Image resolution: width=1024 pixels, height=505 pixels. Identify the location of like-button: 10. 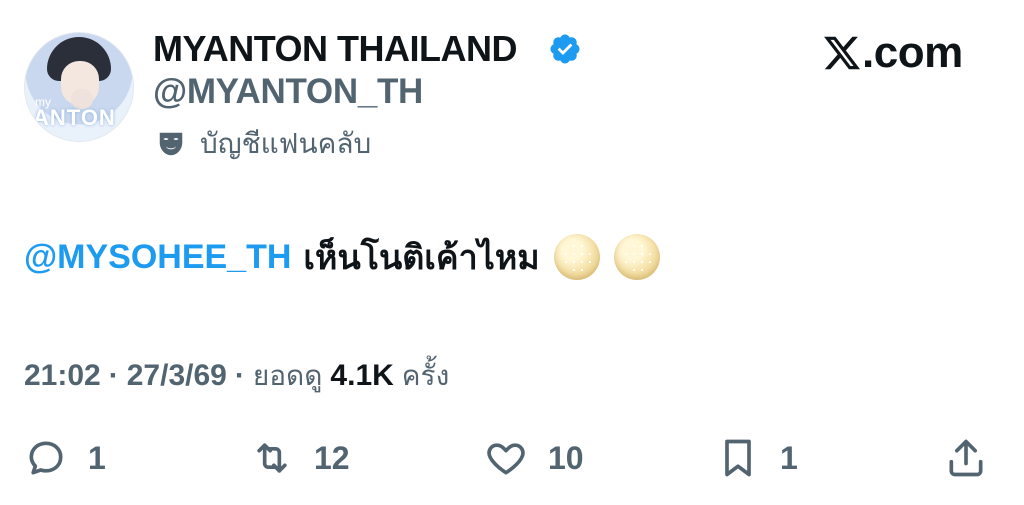
(534, 458).